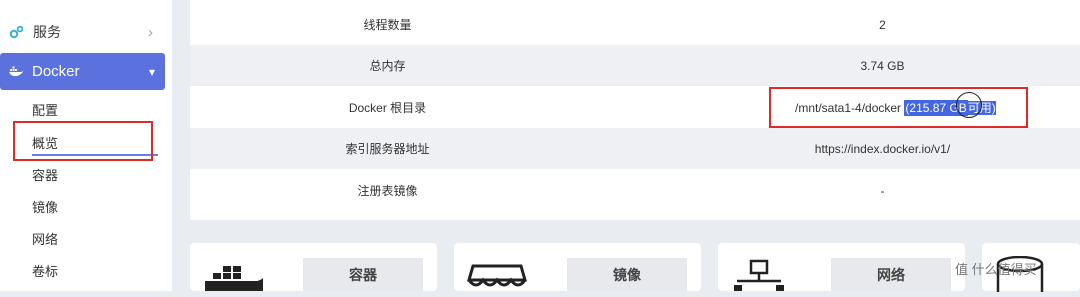  Describe the element at coordinates (56, 71) in the screenshot. I see `sidebar-item-label: Docker` at that location.